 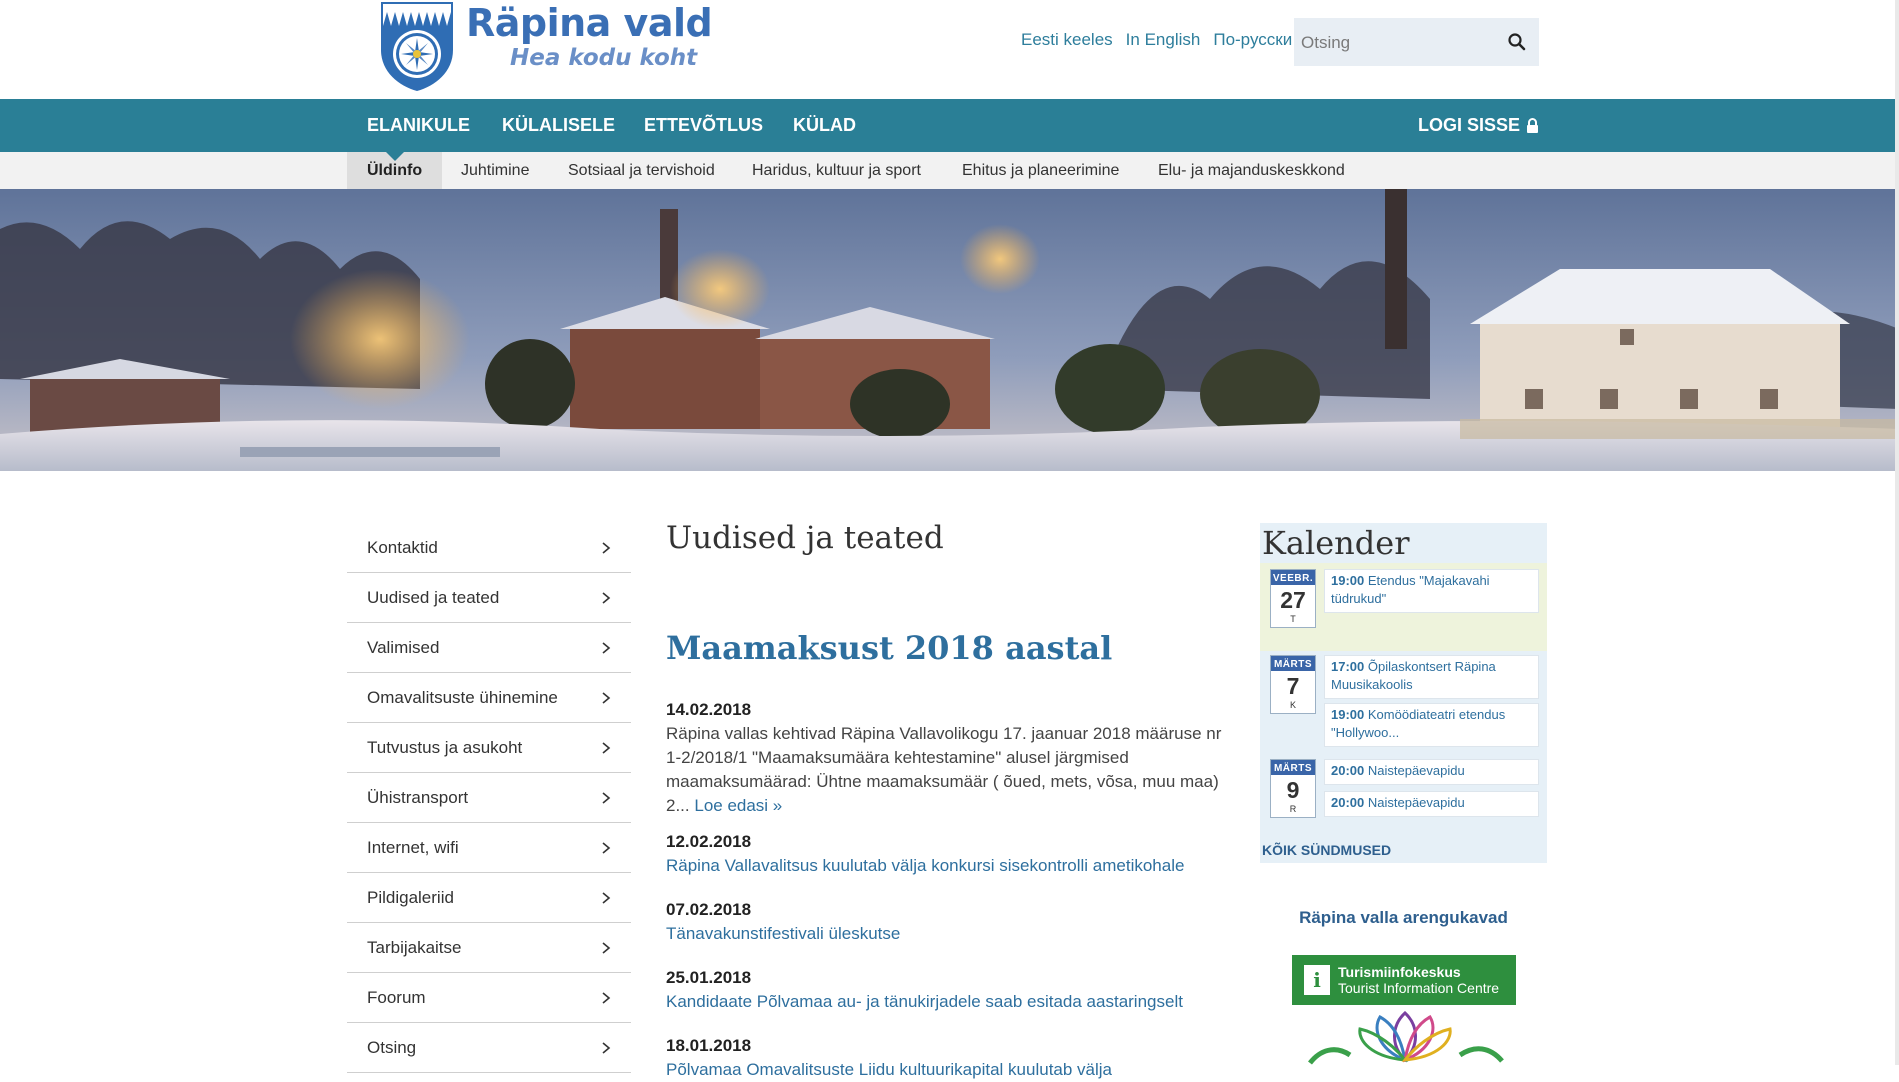 What do you see at coordinates (889, 648) in the screenshot?
I see `article-title-link: Maamaksust 2018 aastal` at bounding box center [889, 648].